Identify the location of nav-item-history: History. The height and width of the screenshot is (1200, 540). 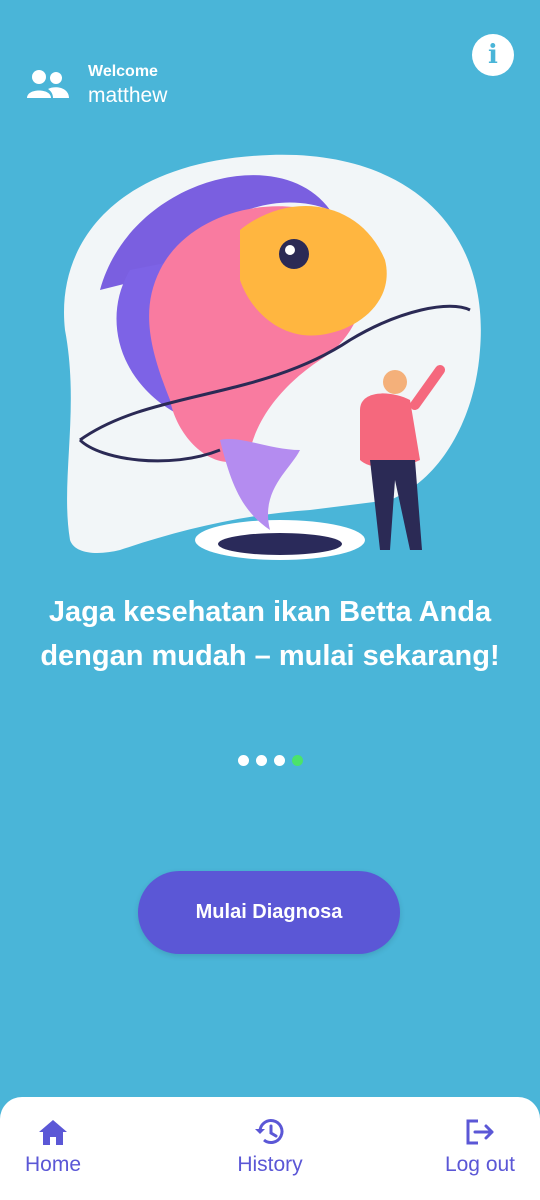
(270, 1147).